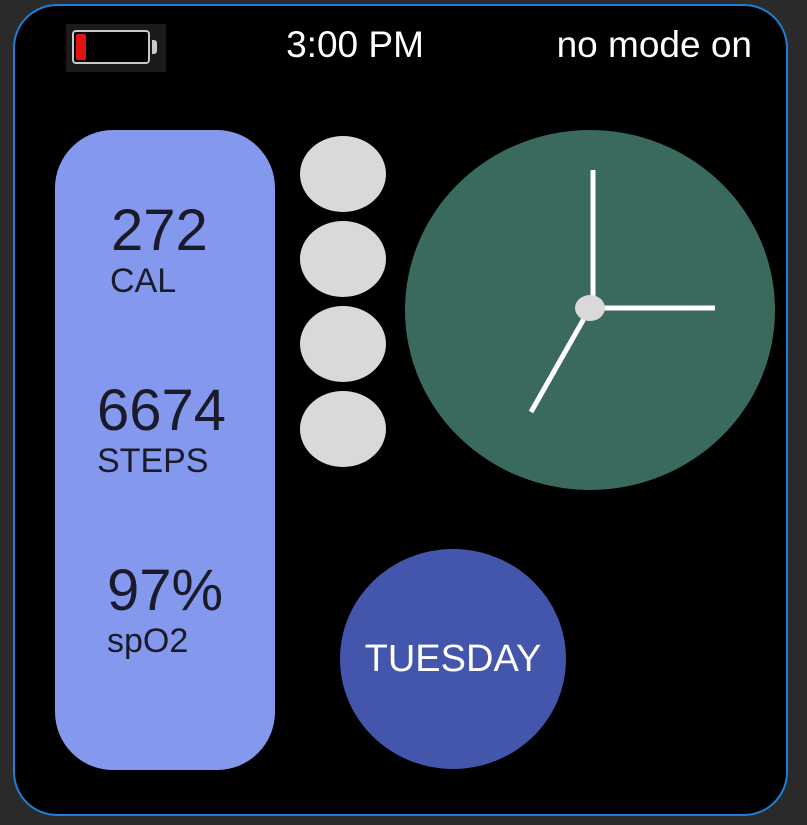  What do you see at coordinates (162, 410) in the screenshot?
I see `steps-value: 6674` at bounding box center [162, 410].